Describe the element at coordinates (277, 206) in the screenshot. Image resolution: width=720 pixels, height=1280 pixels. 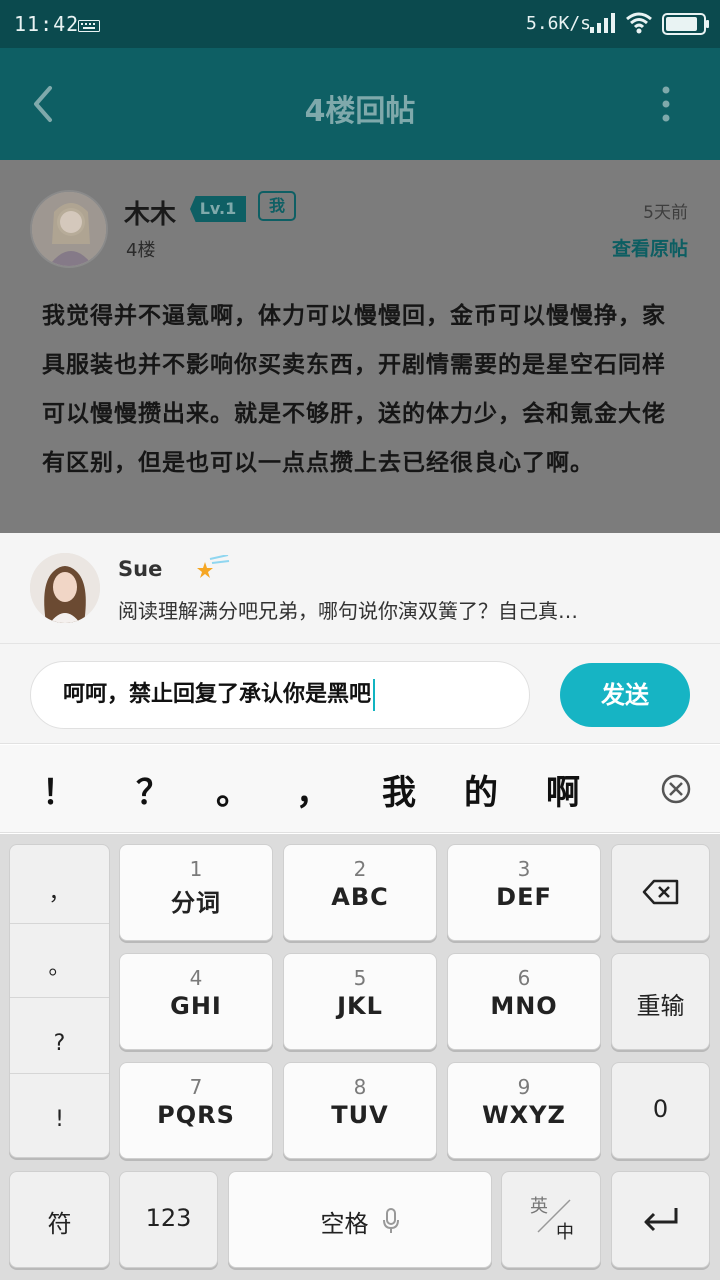
I see `me-badge: 我` at that location.